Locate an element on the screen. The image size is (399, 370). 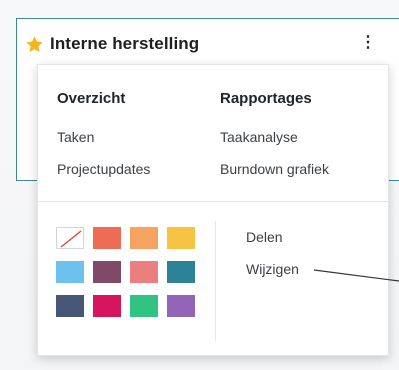
no-color-slash-icon is located at coordinates (71, 239).